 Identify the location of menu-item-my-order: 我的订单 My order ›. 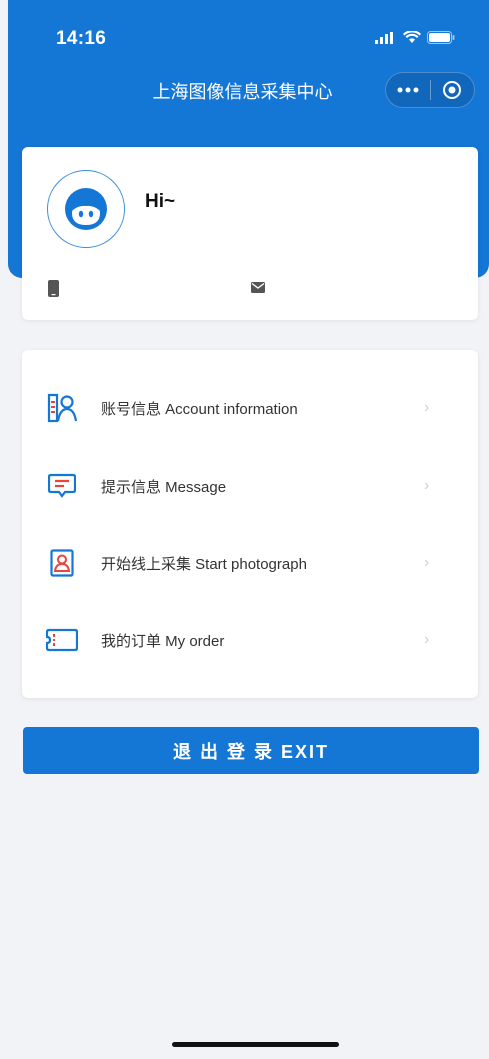
(250, 640).